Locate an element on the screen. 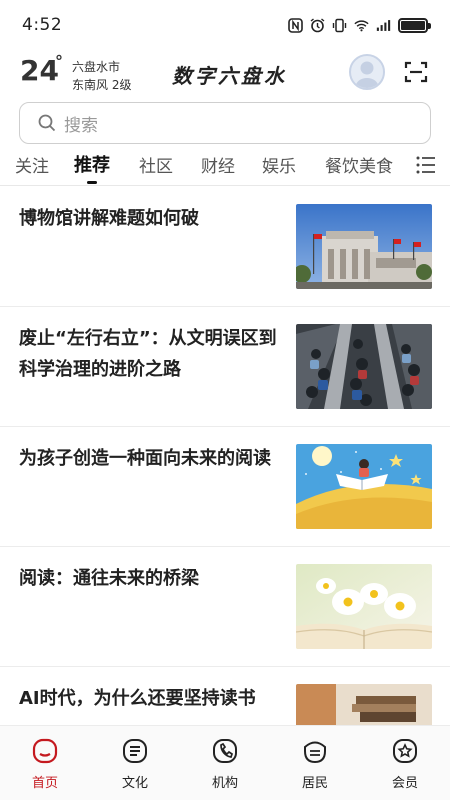 The image size is (450, 800). tab-menu-icon is located at coordinates (426, 165).